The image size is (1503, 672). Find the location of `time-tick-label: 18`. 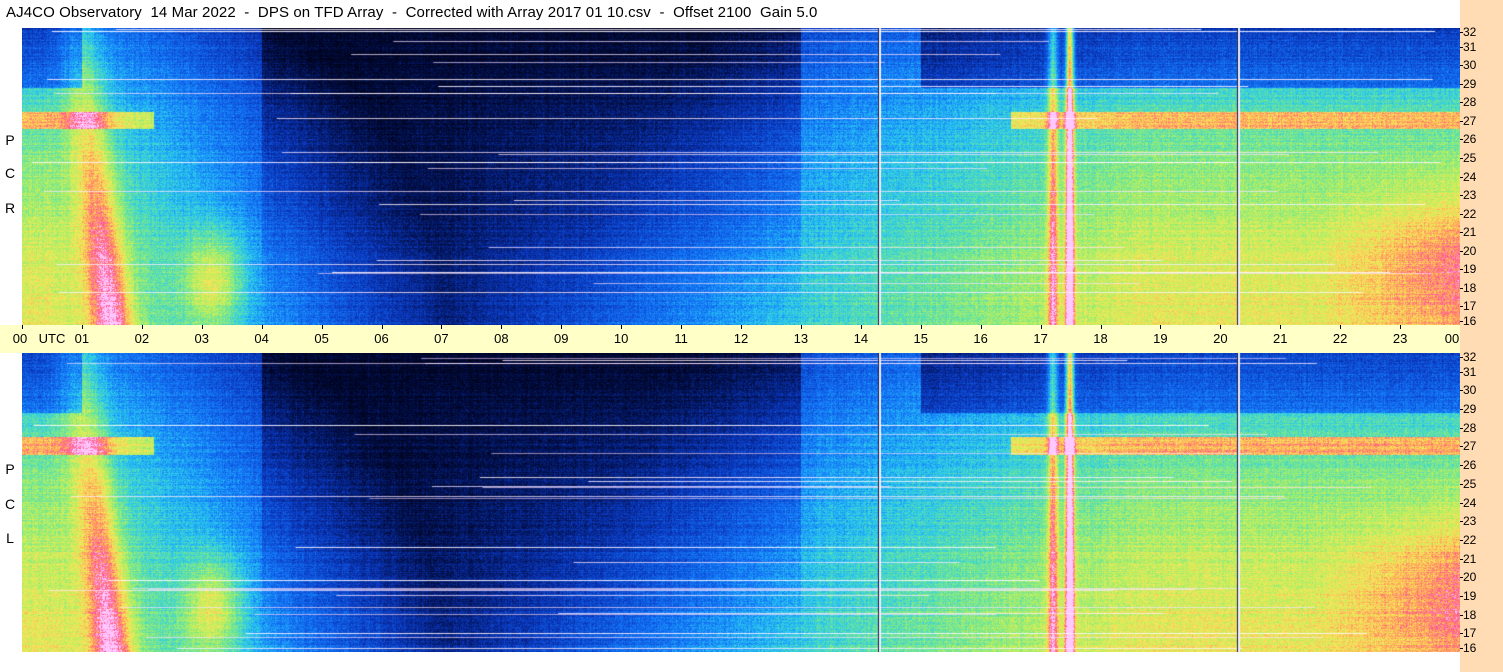

time-tick-label: 18 is located at coordinates (1100, 338).